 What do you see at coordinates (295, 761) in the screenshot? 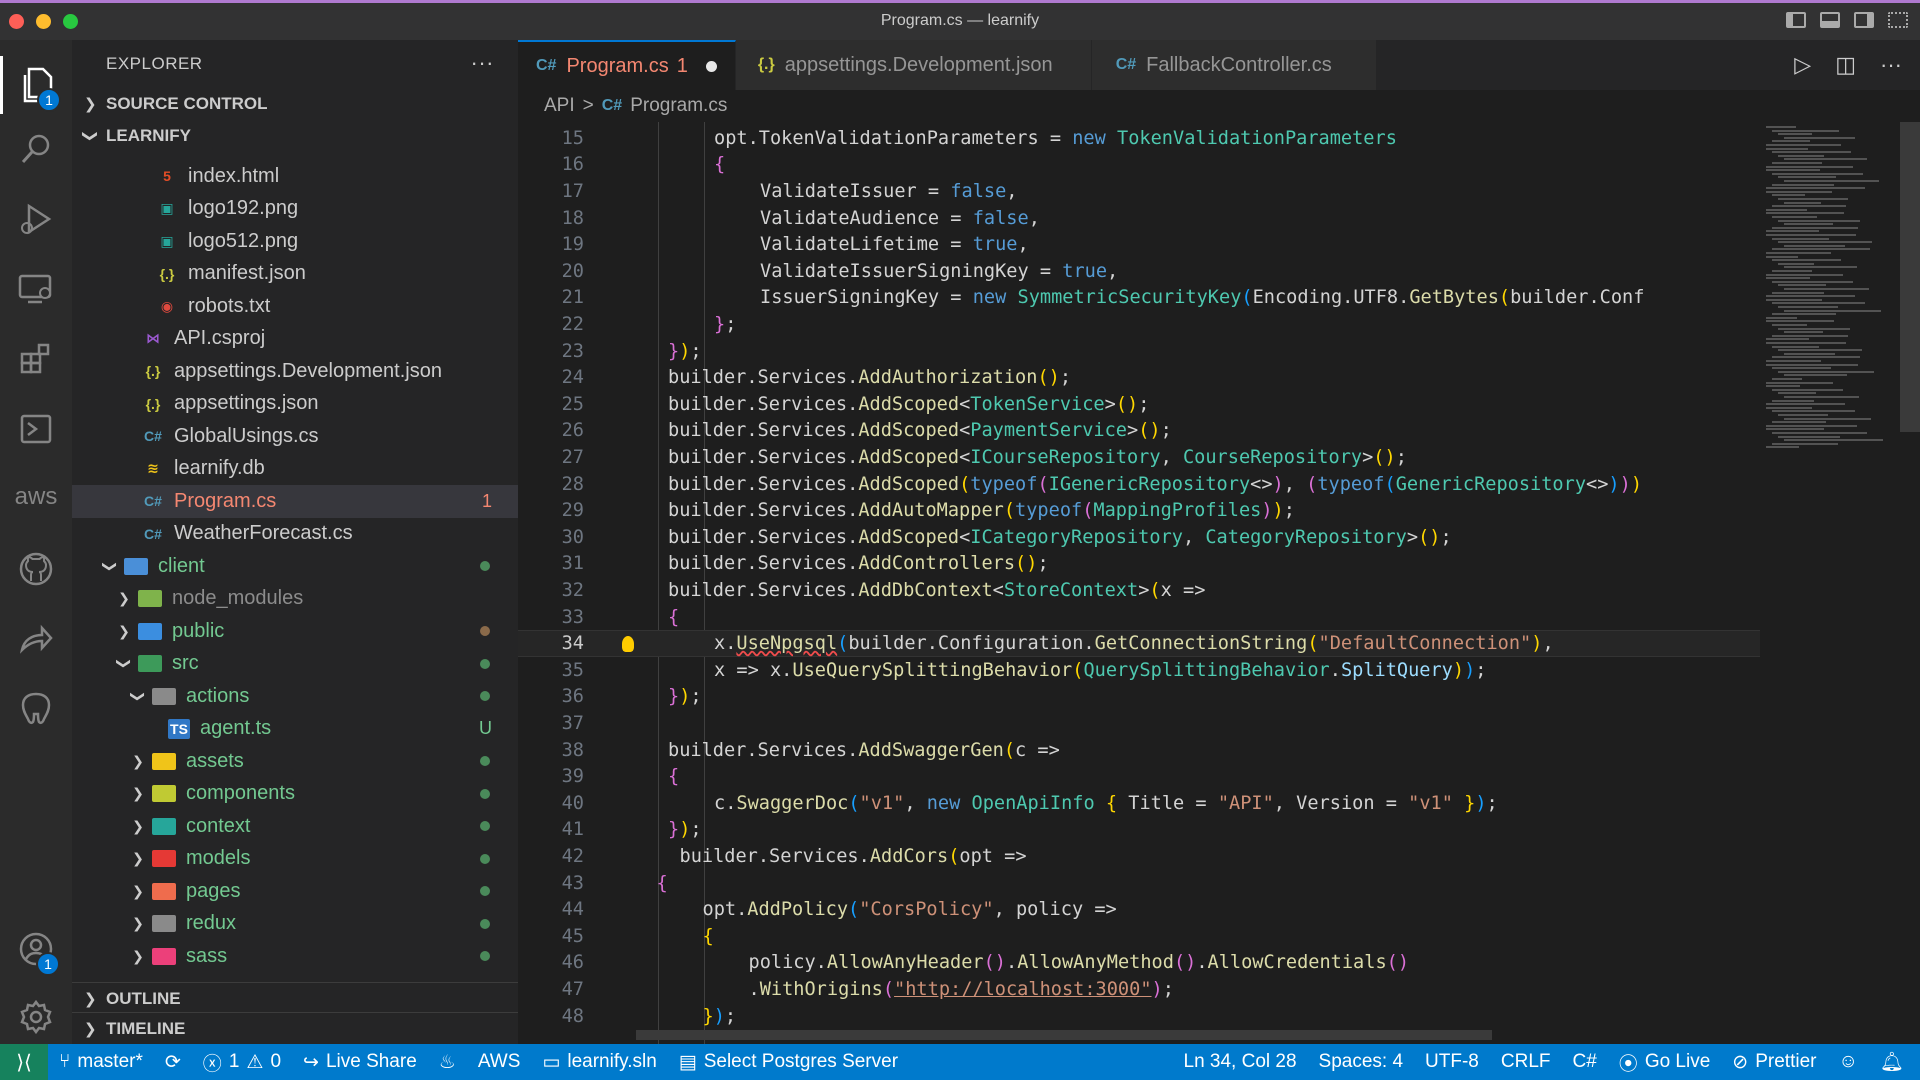
I see `tree-folder-assets: ❯ assets` at bounding box center [295, 761].